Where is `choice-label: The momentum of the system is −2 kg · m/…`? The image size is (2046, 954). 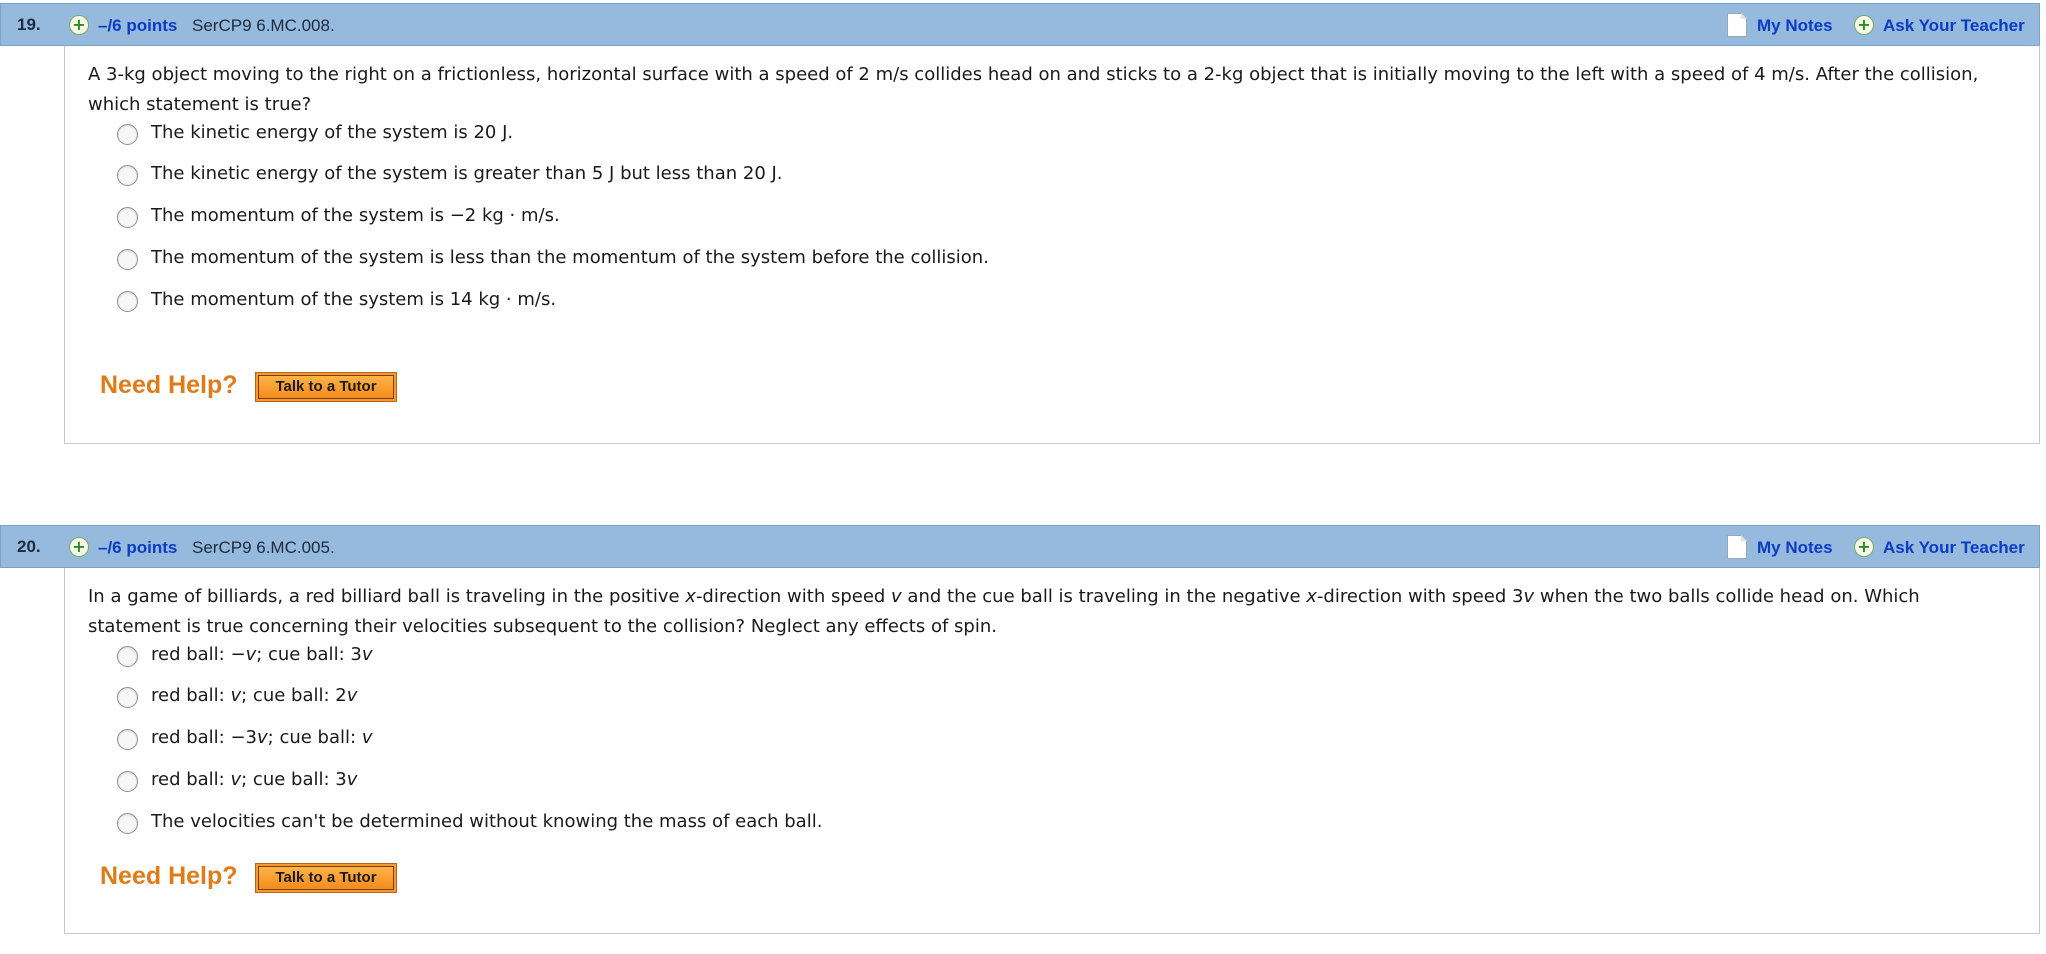 choice-label: The momentum of the system is −2 kg · m/… is located at coordinates (355, 215).